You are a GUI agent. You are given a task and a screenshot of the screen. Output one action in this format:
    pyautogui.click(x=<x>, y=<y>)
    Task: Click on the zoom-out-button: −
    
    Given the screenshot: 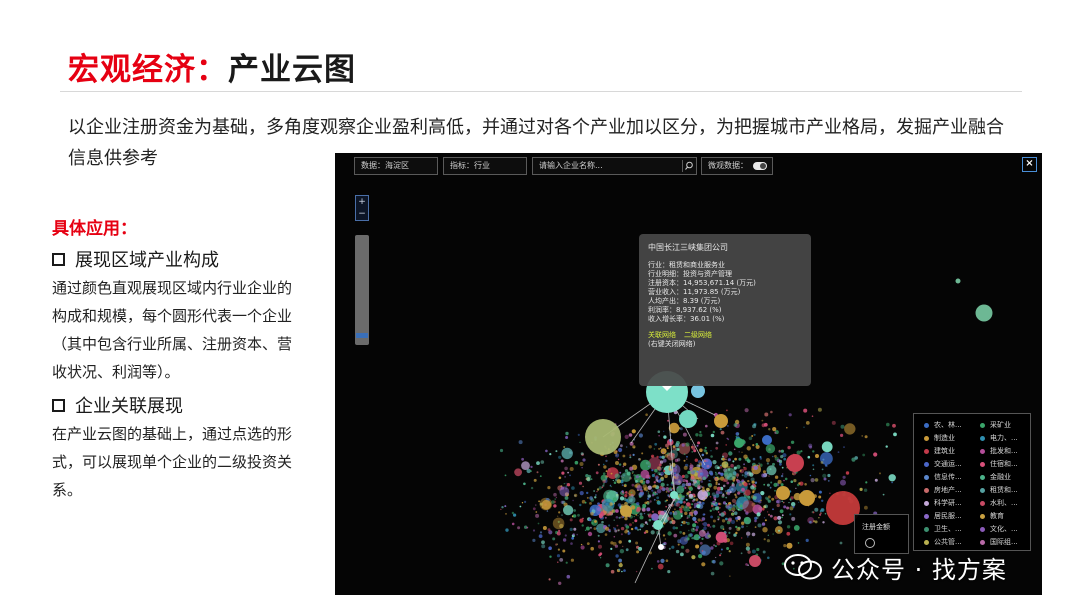 What is the action you would take?
    pyautogui.click(x=362, y=214)
    